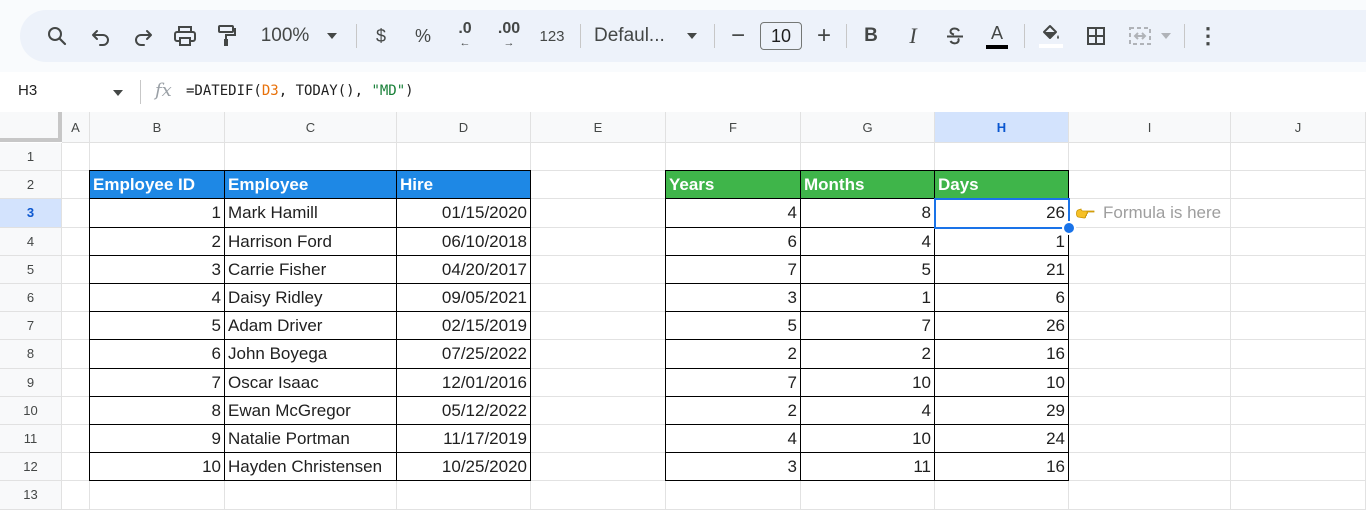 The image size is (1366, 510). I want to click on row-header-3: 3, so click(31, 213).